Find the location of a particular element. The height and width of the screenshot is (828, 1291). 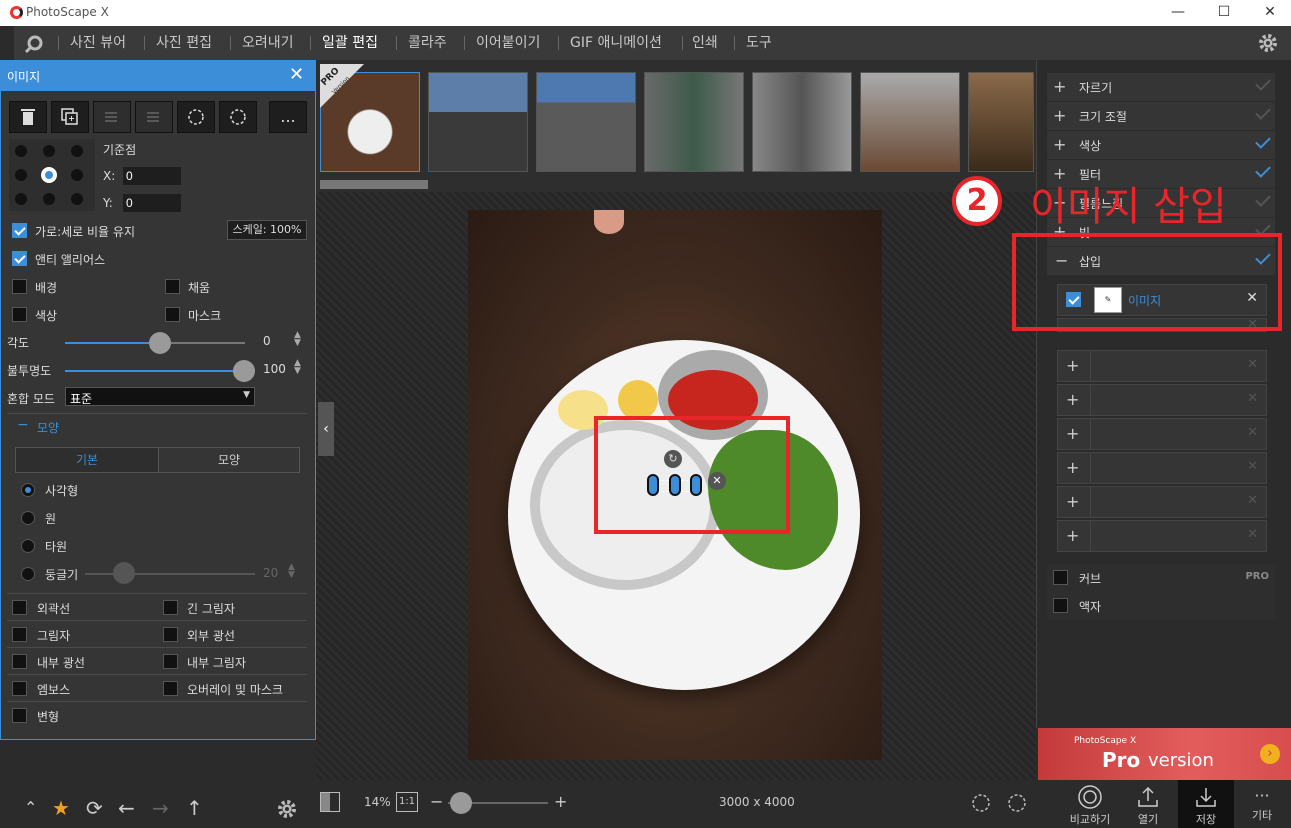

filmstrip-scrollbar is located at coordinates (374, 184).